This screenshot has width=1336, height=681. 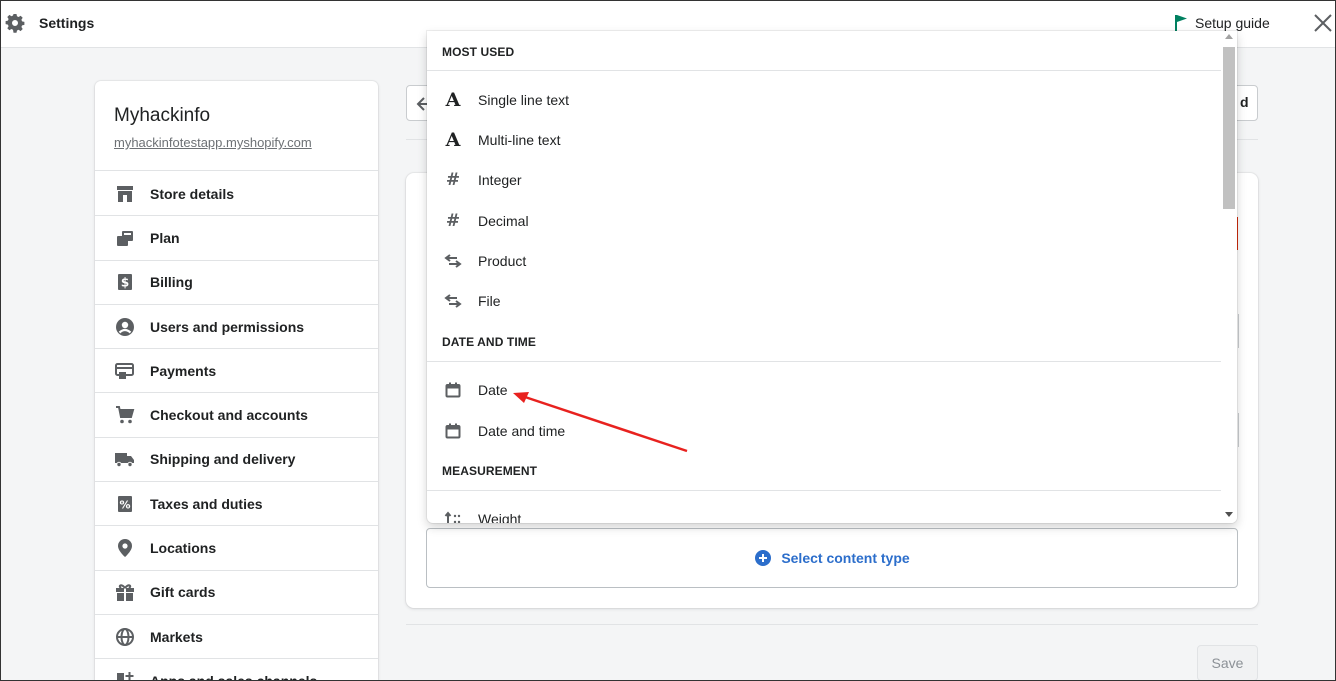 I want to click on sidebar-item-gift-cards: Gift cards, so click(x=236, y=593).